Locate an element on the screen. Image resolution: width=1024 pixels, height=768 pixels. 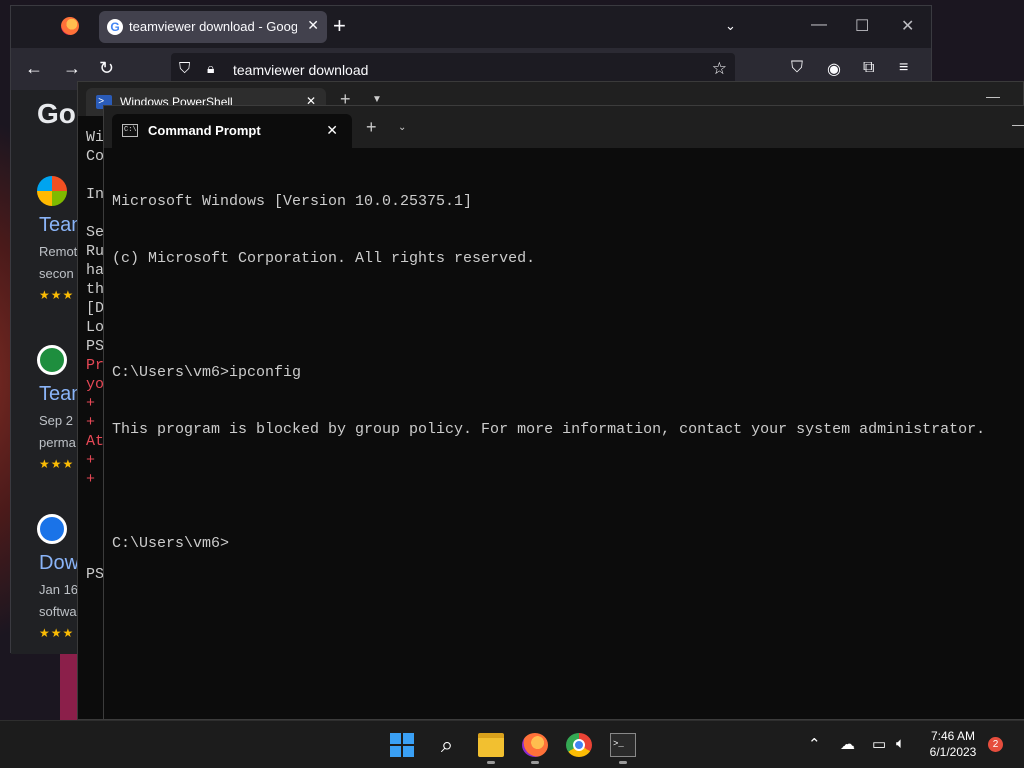
cmd-prompt-line: C:\Users\vm6> is located at coordinates (548, 543).